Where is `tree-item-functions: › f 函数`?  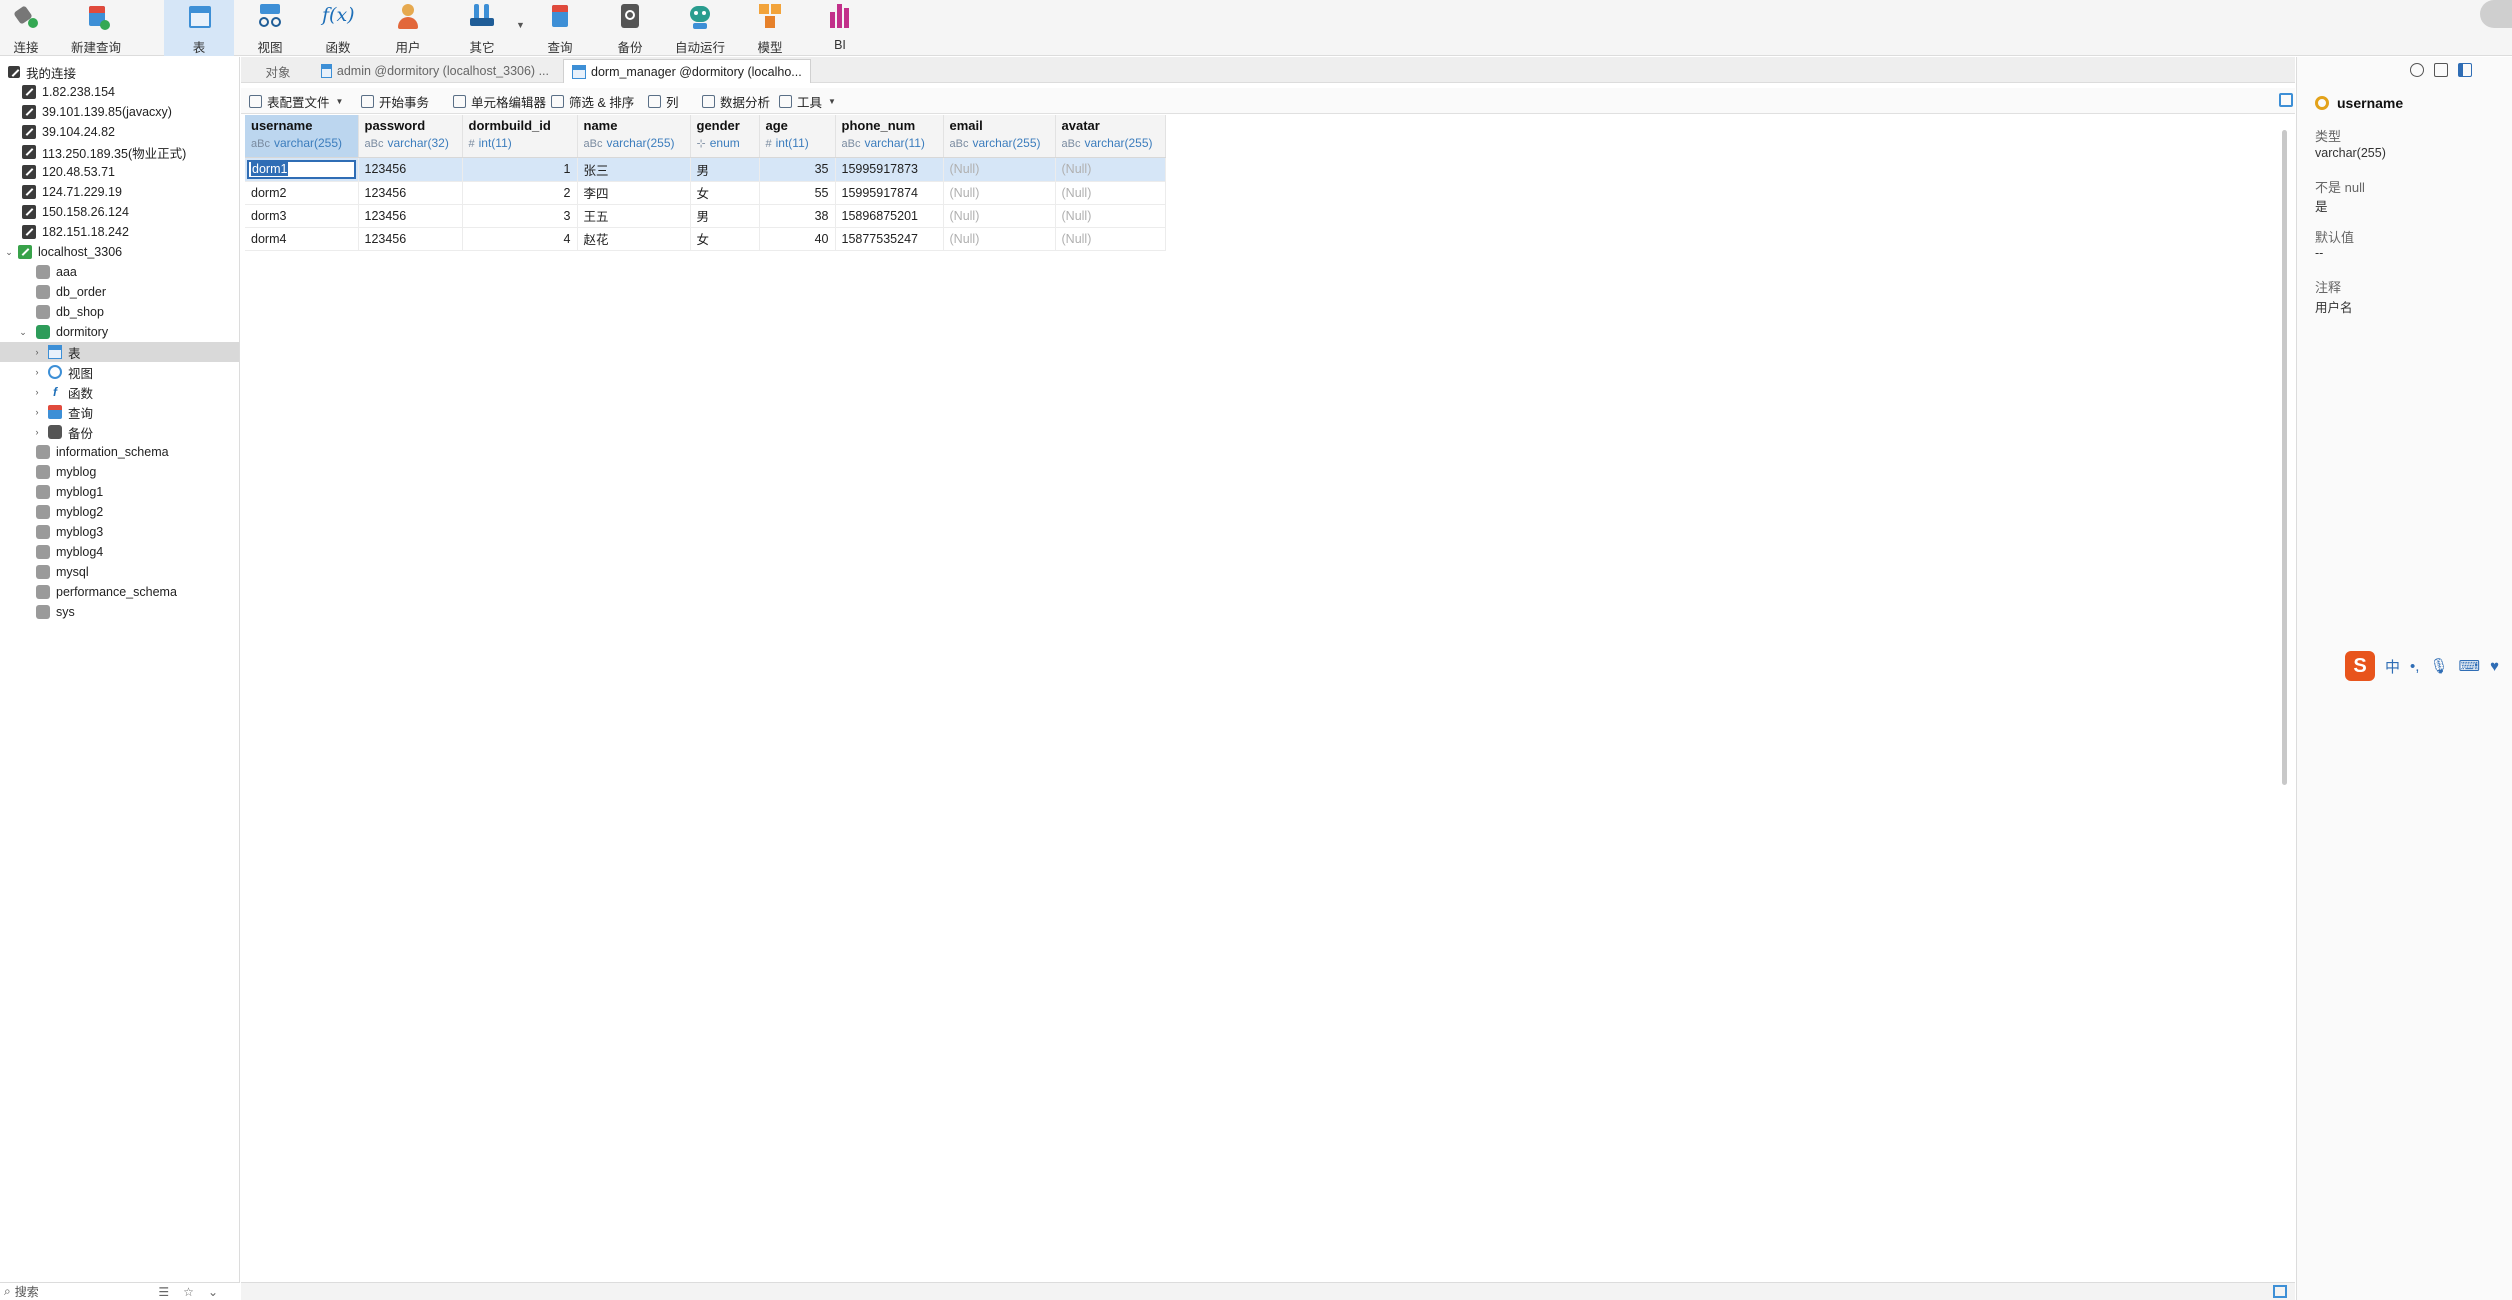 tree-item-functions: › f 函数 is located at coordinates (119, 392).